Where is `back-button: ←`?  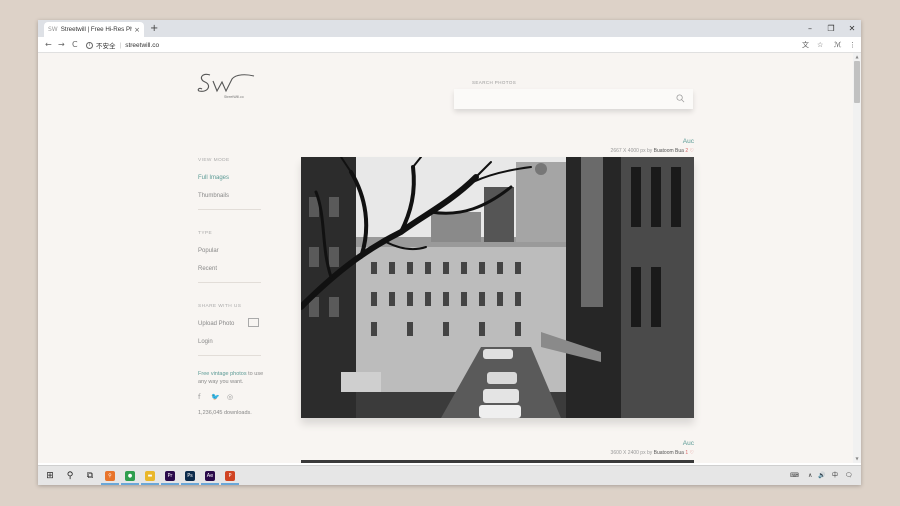 back-button: ← is located at coordinates (48, 45).